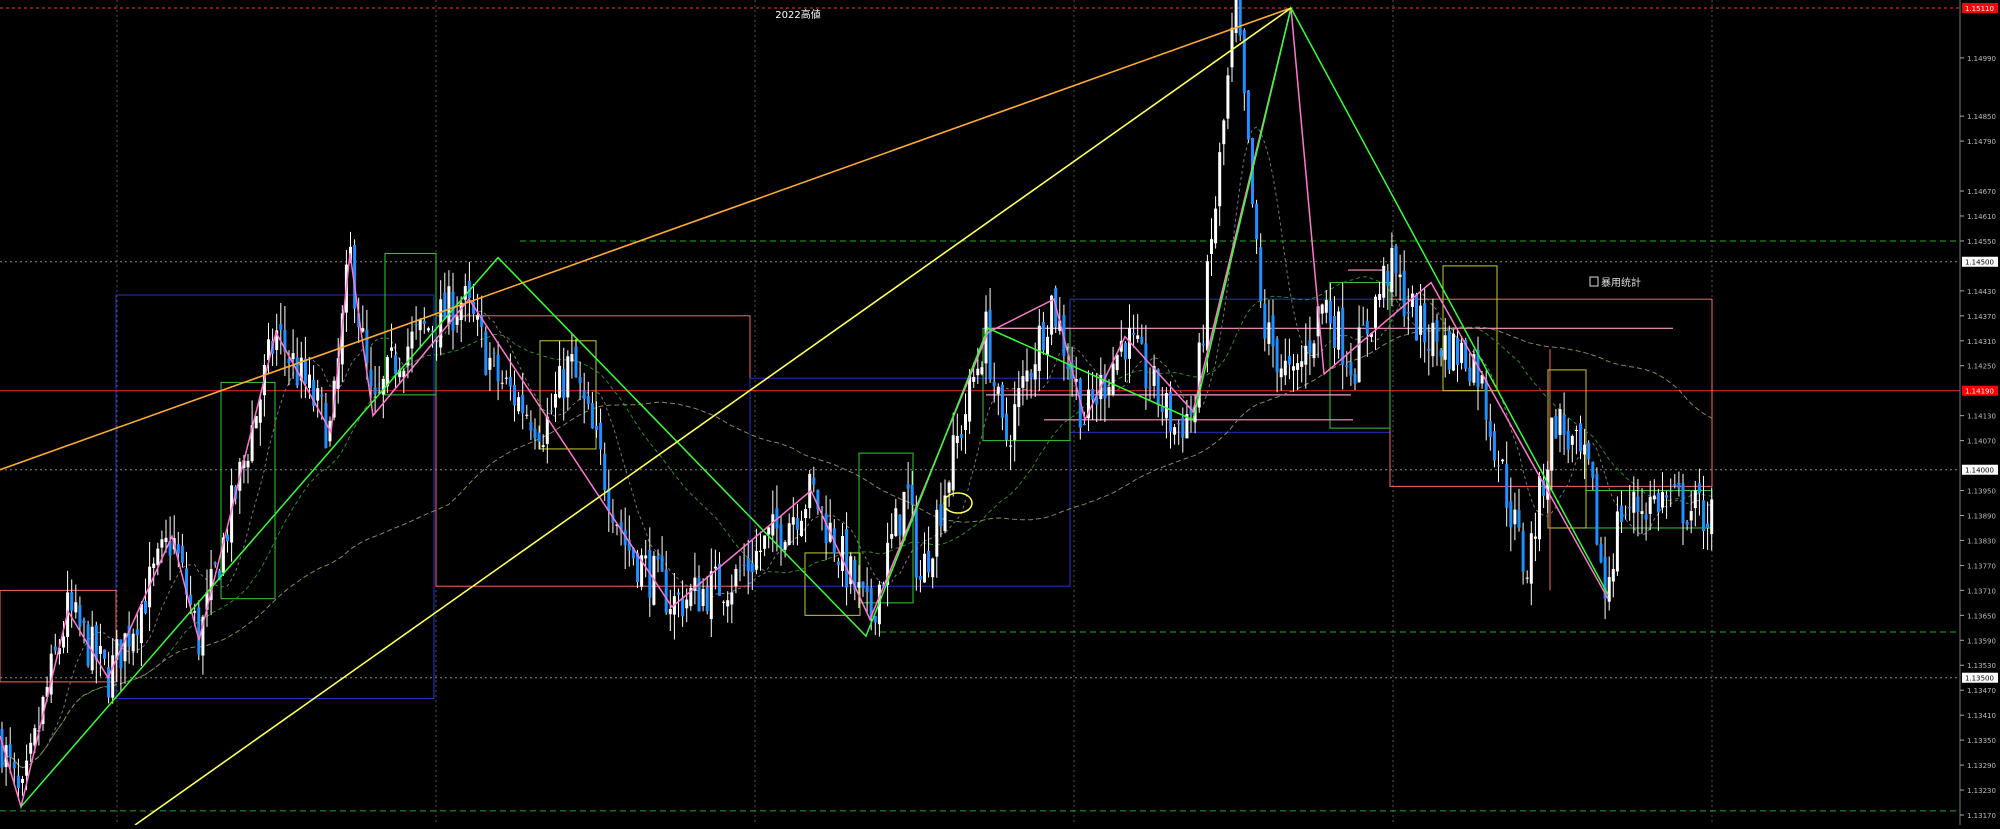 This screenshot has height=829, width=2000. Describe the element at coordinates (1981, 816) in the screenshot. I see `axis-tick-label: 1.13170` at that location.